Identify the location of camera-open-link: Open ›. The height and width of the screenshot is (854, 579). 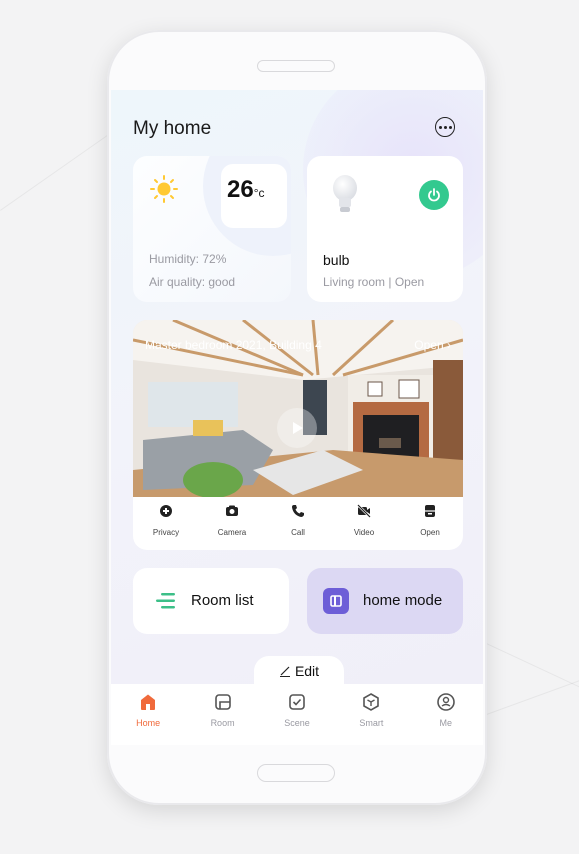
(432, 345).